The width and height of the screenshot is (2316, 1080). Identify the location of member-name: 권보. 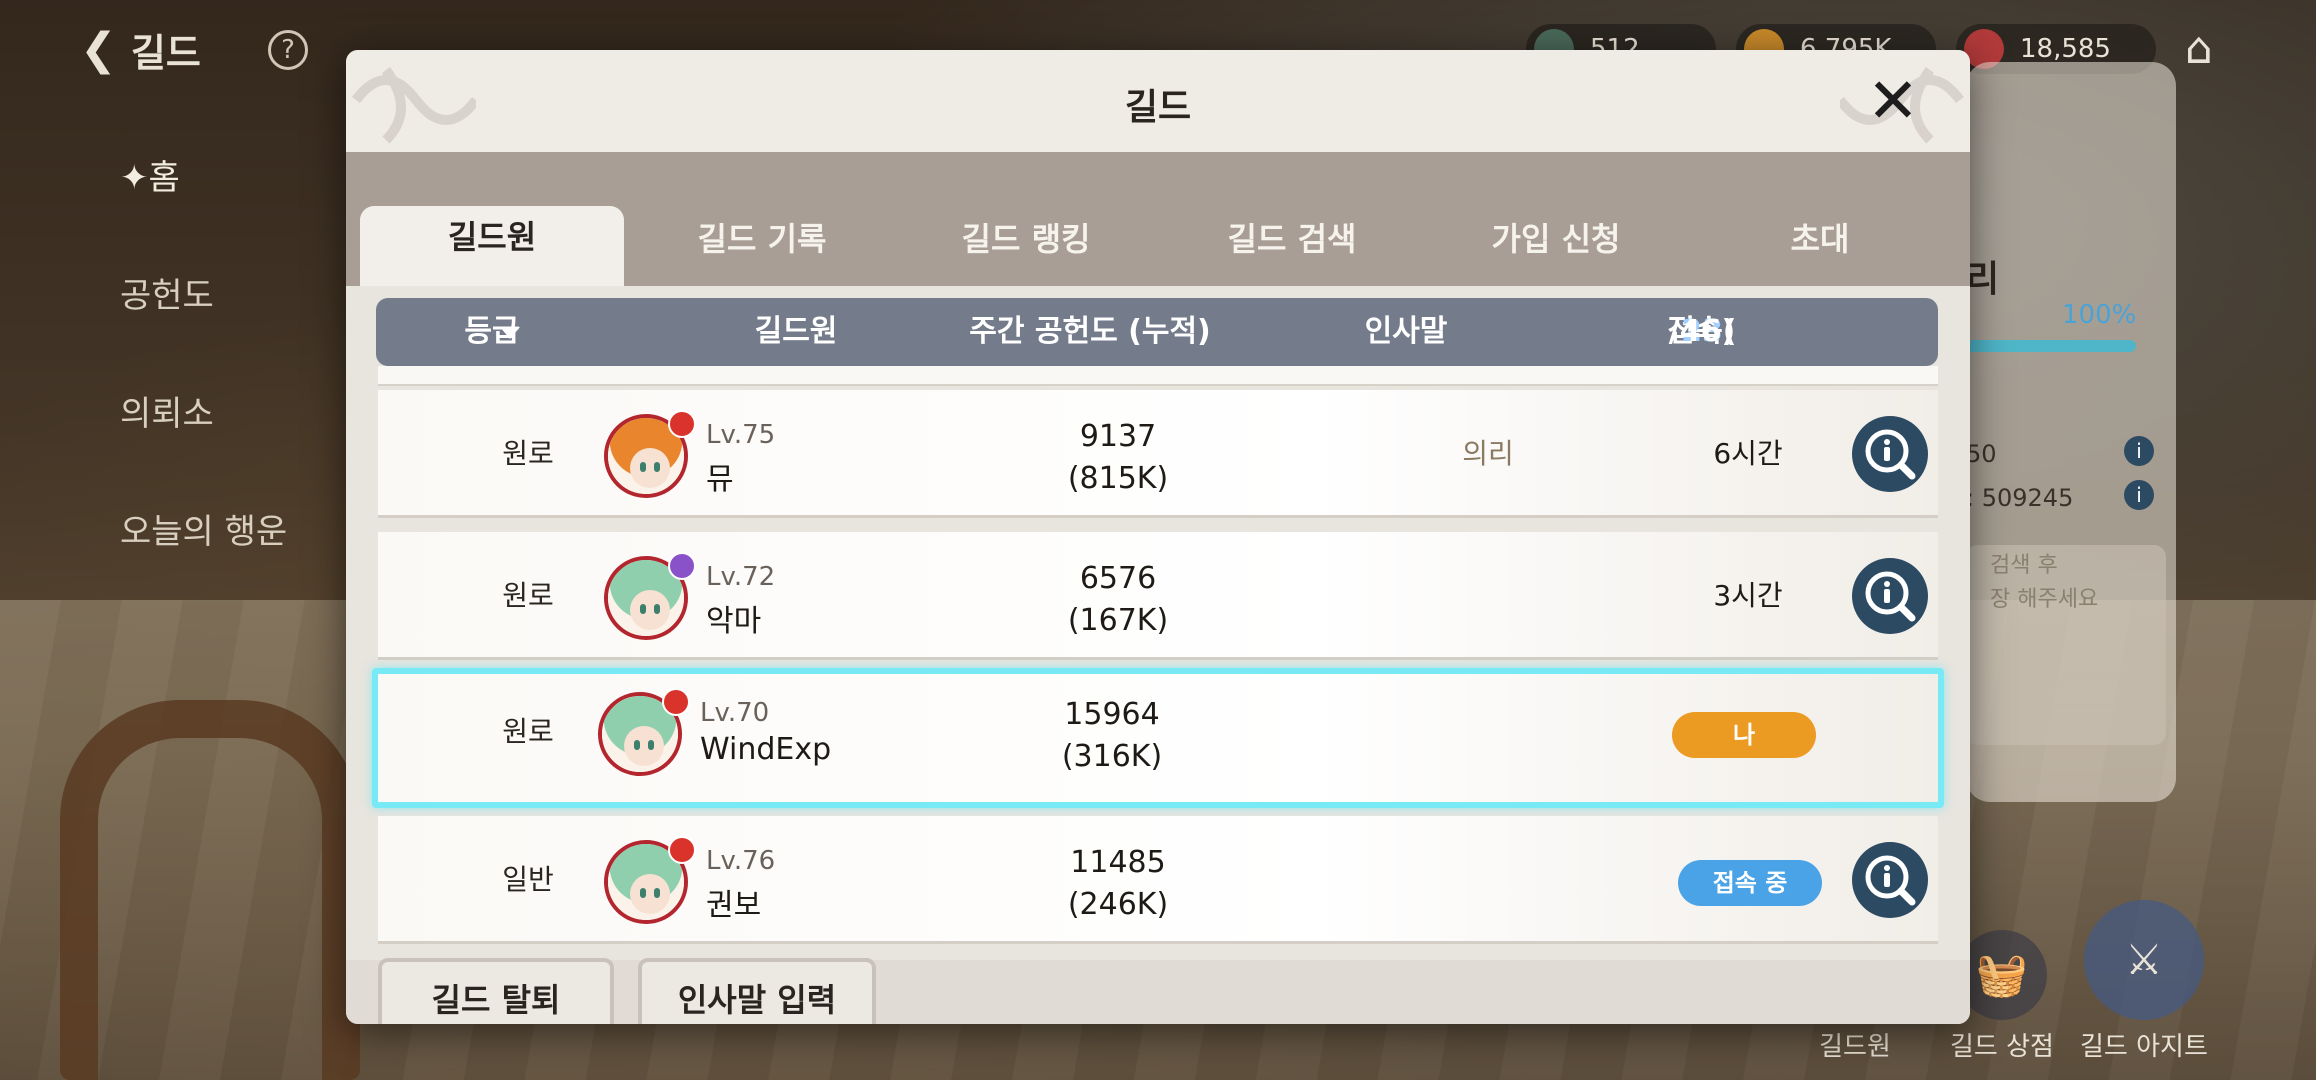
(734, 905).